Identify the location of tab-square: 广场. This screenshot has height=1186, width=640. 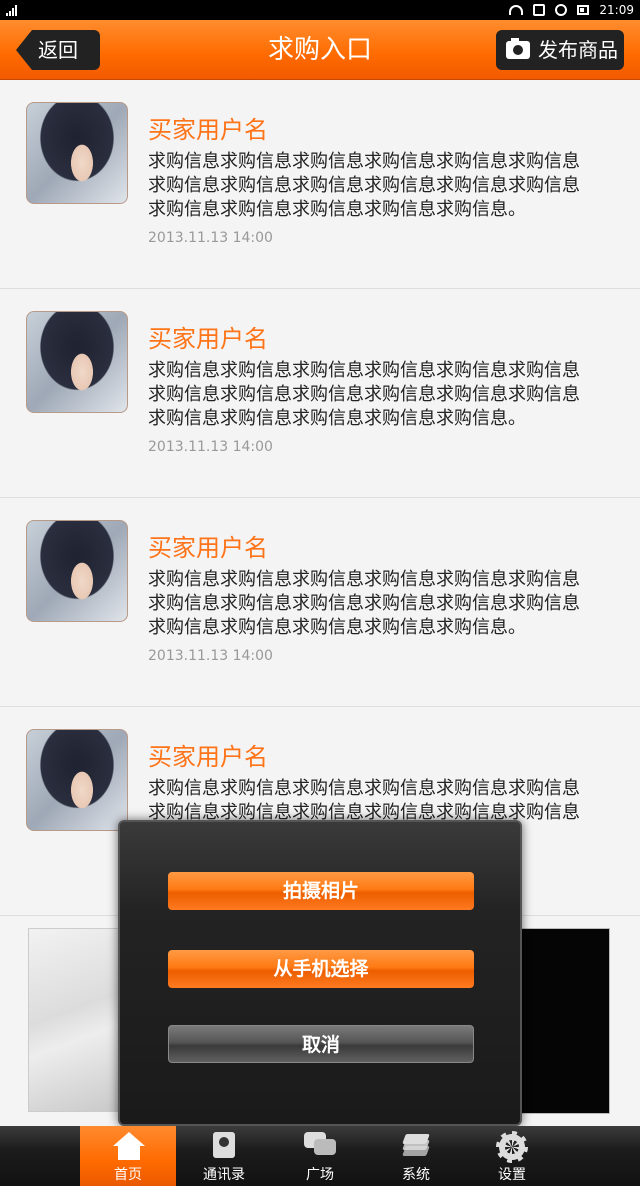
(320, 1156).